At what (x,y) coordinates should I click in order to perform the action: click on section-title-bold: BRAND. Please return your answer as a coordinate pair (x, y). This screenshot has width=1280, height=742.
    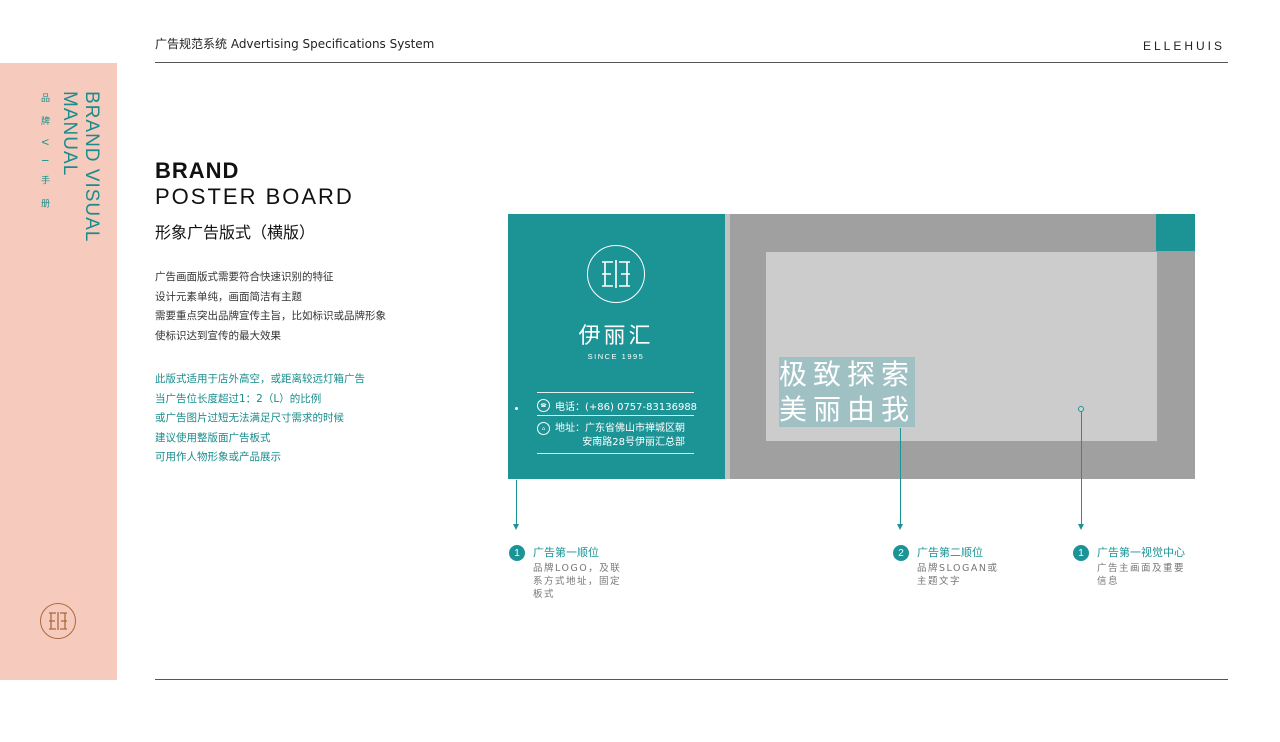
    Looking at the image, I should click on (197, 170).